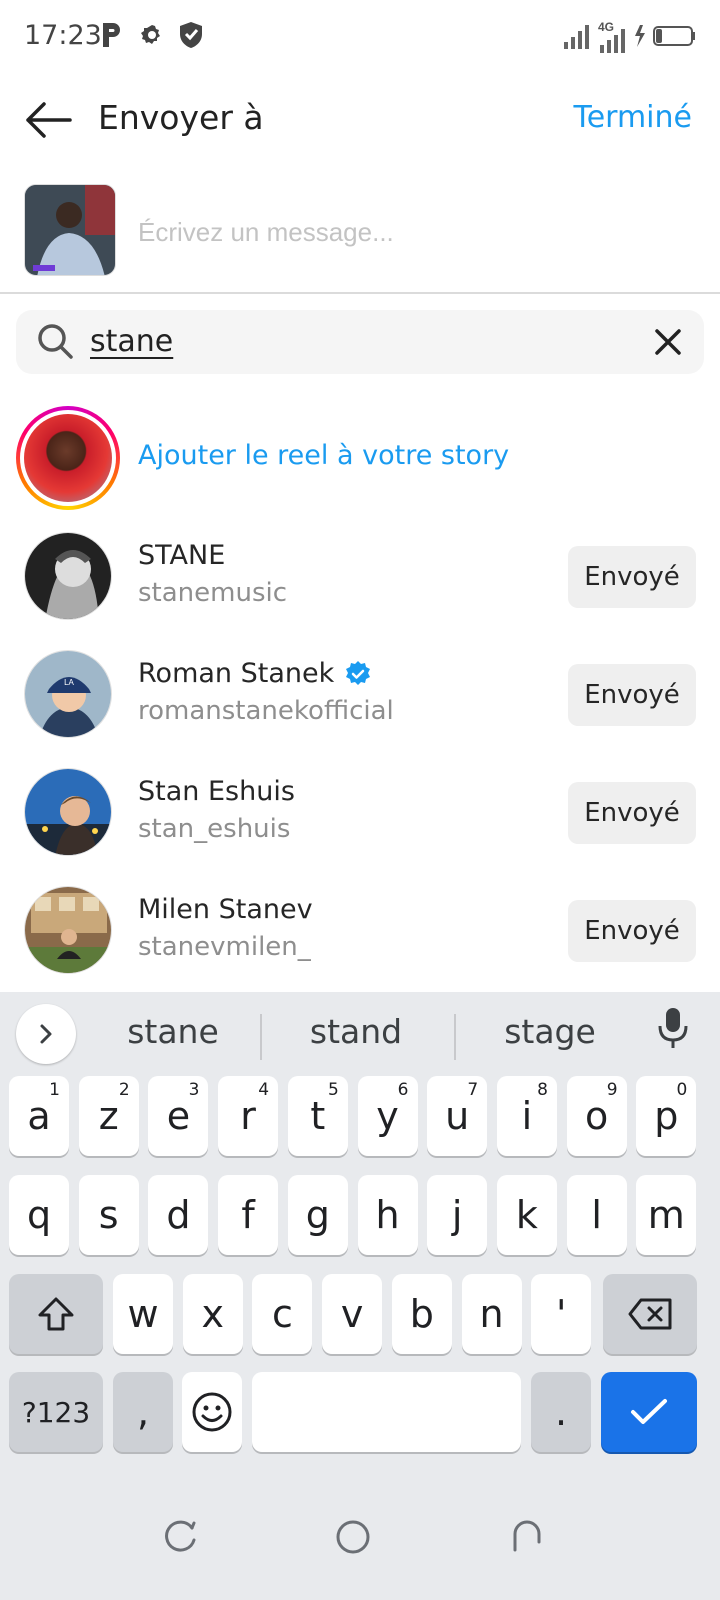 This screenshot has height=1600, width=720. I want to click on key-n: n, so click(491, 1314).